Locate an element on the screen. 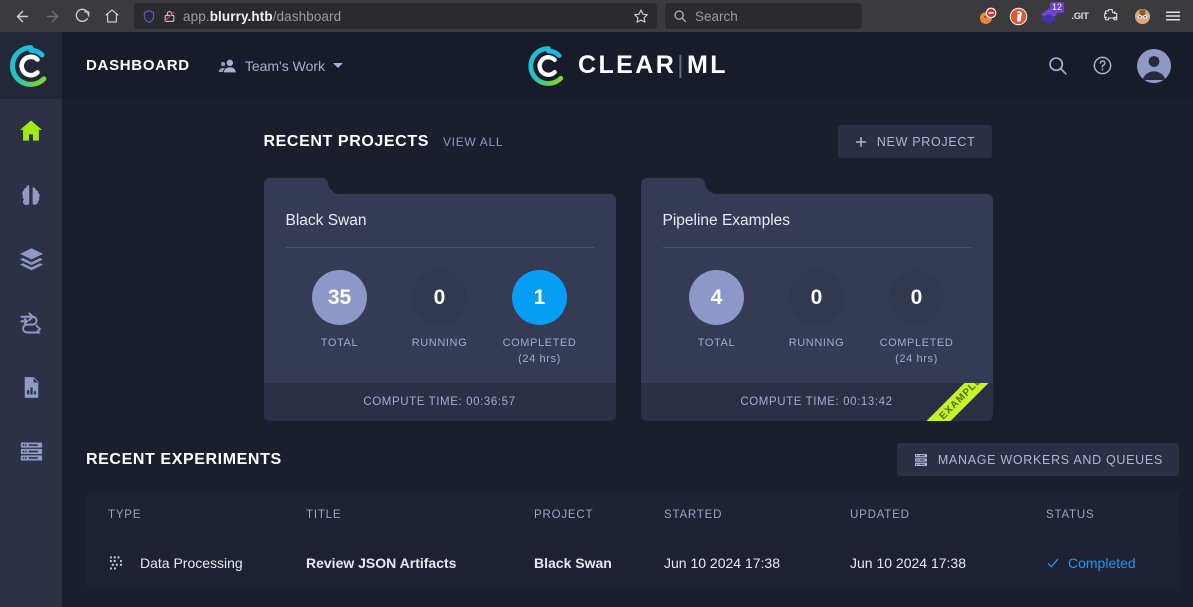  example-ribbon: EXAMPLE is located at coordinates (955, 402).